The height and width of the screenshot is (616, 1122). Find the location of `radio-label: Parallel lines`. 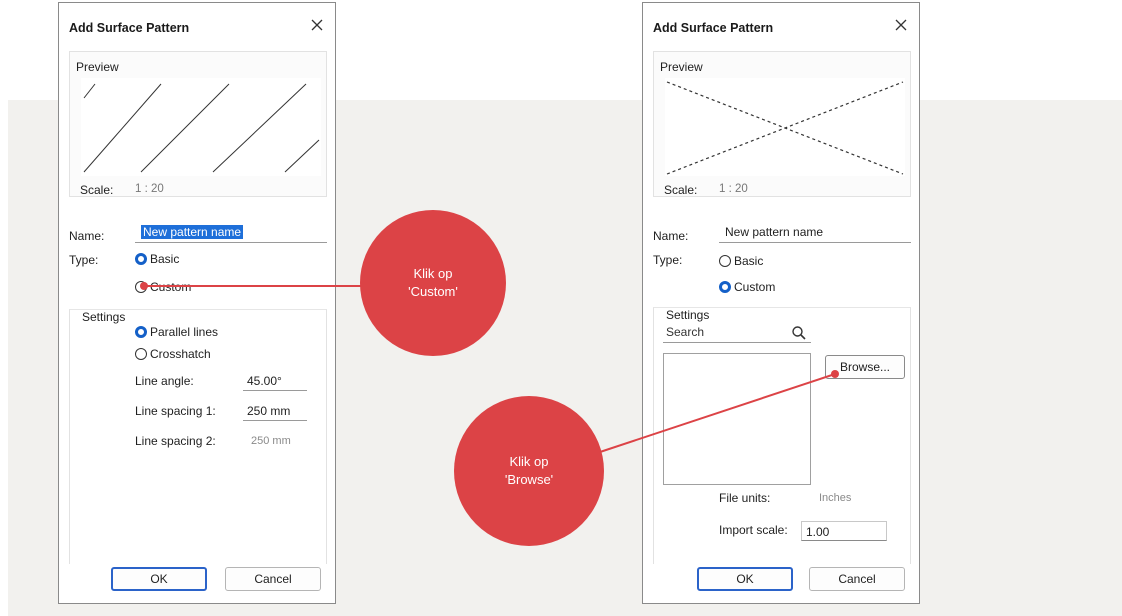

radio-label: Parallel lines is located at coordinates (184, 332).